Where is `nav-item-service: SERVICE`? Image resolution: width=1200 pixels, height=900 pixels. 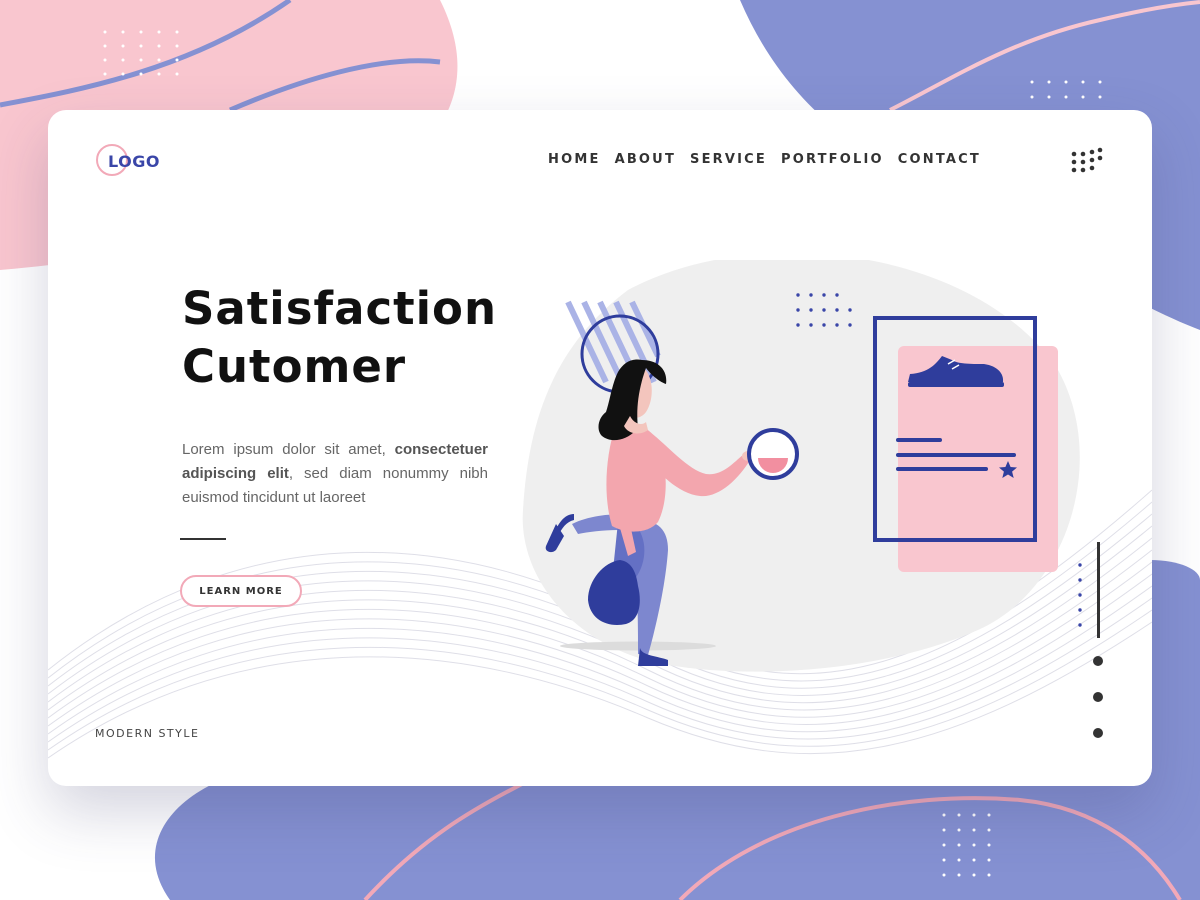
nav-item-service: SERVICE is located at coordinates (728, 162).